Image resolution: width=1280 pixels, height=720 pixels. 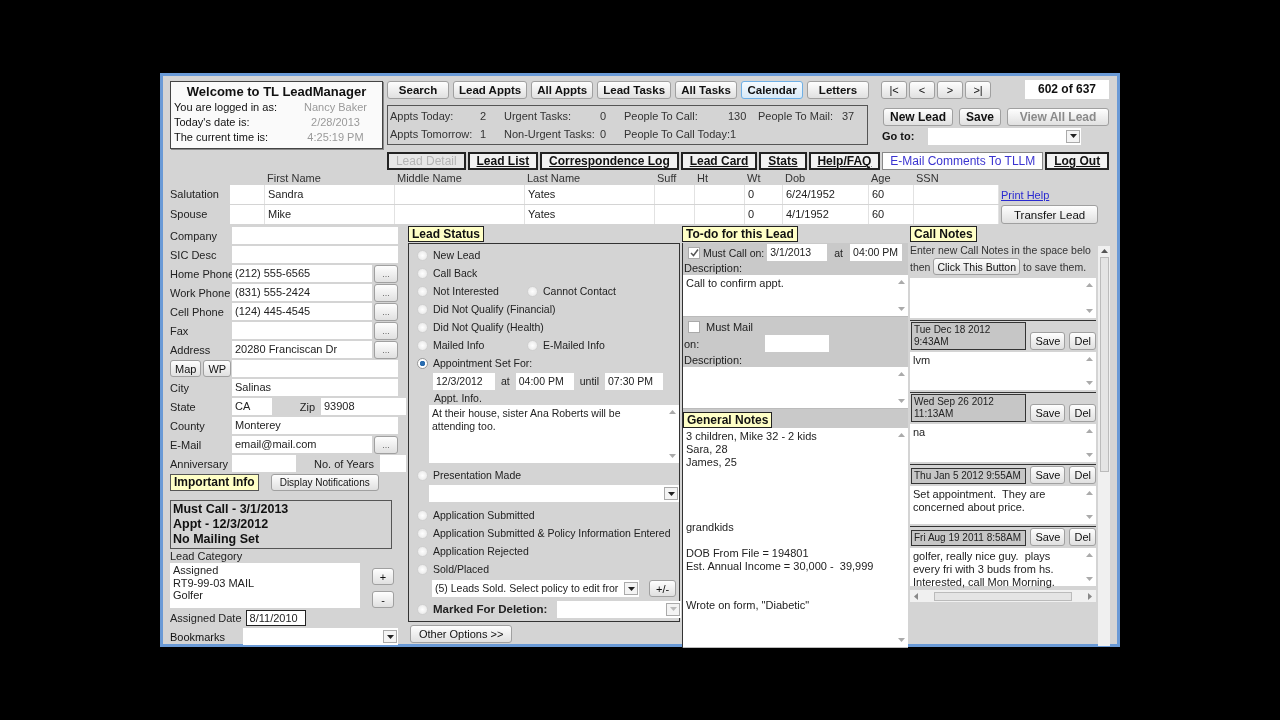 I want to click on column-header: Age, so click(x=881, y=178).